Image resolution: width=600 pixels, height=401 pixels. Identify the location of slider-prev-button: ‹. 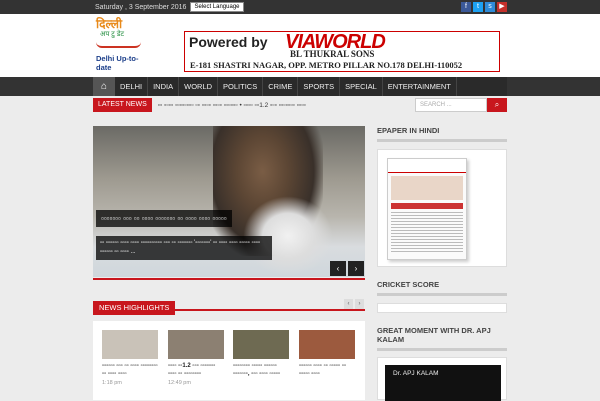
(338, 268).